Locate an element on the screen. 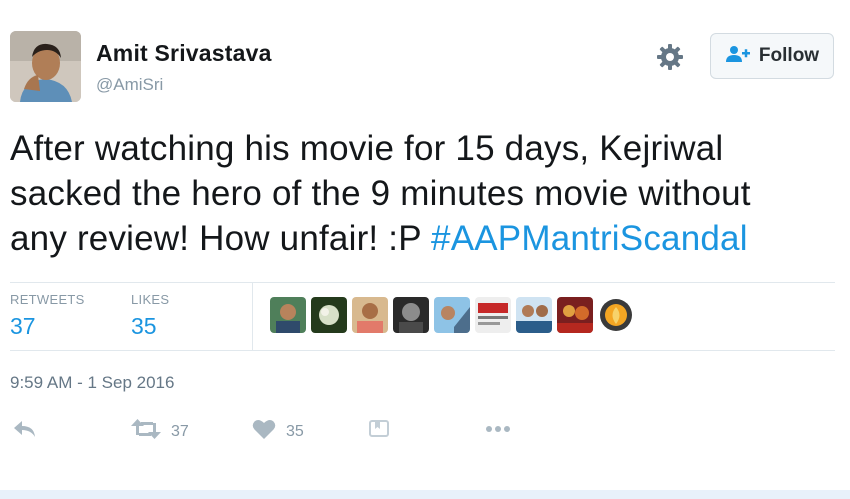 This screenshot has height=499, width=850. follow-button: Follow is located at coordinates (772, 56).